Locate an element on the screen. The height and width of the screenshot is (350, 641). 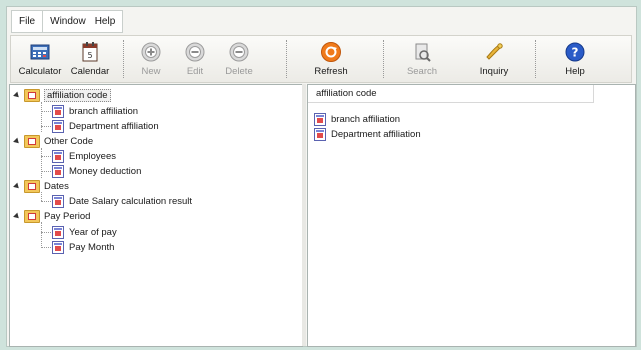
list-item: branch affiliation is located at coordinates (357, 119).